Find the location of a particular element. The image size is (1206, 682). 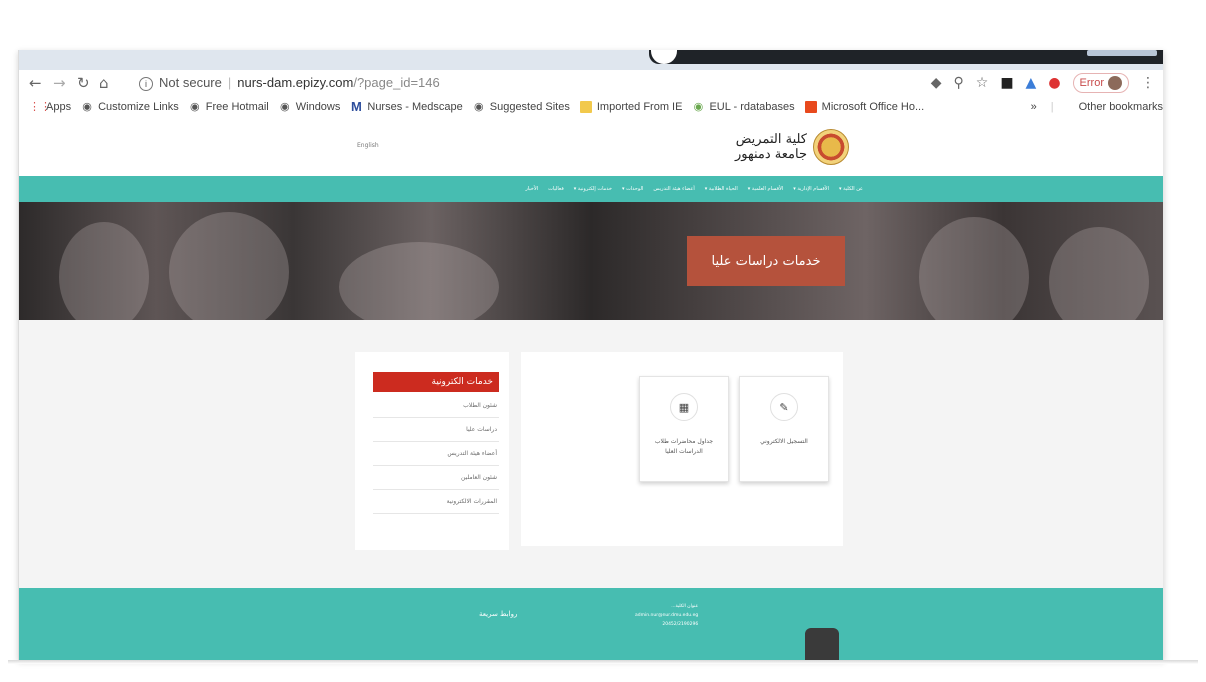

logo-text: كلية التمريض جامعة دمنهور is located at coordinates (771, 147).